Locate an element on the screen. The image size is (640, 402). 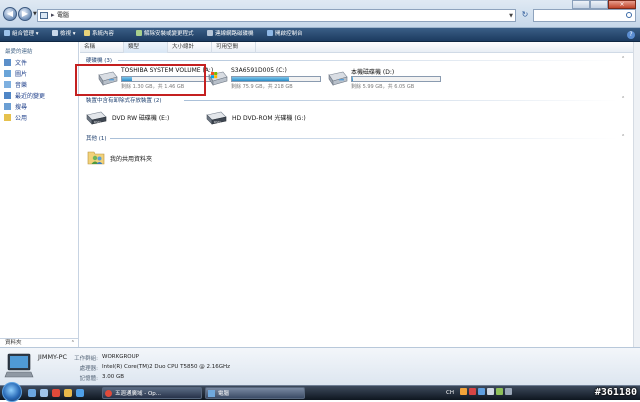
drive-usage-bar is located at coordinates (276, 79).